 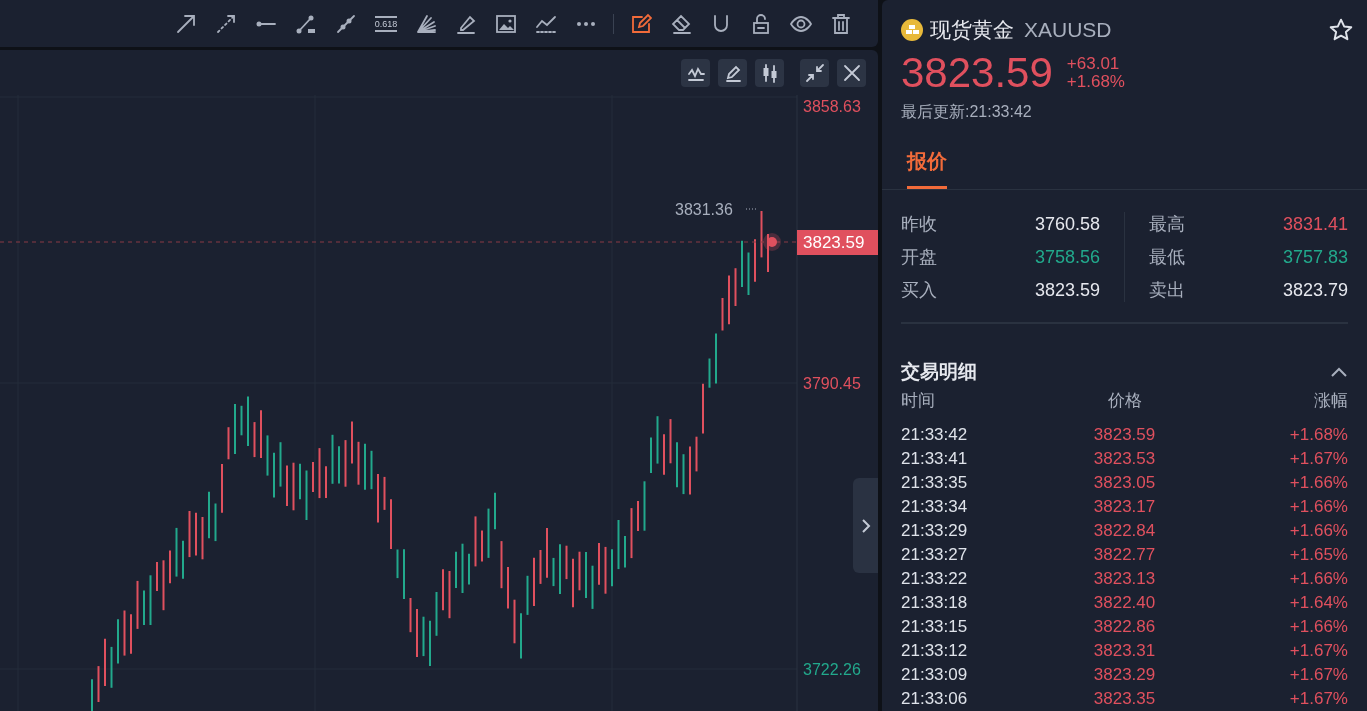 What do you see at coordinates (935, 458) in the screenshot?
I see `trade-time: 21:33:41` at bounding box center [935, 458].